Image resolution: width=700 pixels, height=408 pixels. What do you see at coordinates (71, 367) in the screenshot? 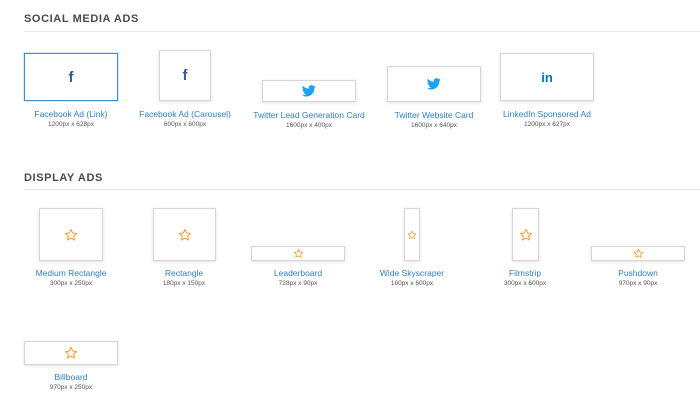
I see `ad-template-billboard: Billboard 970px x 250px` at bounding box center [71, 367].